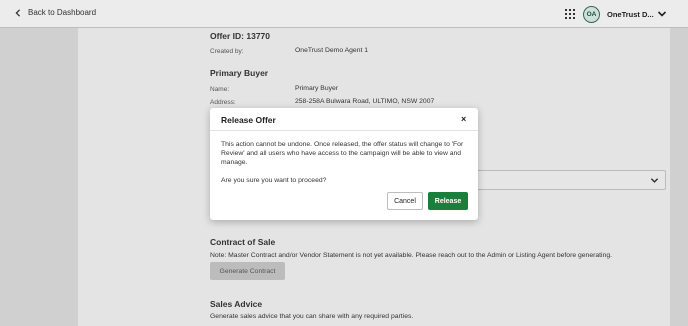  Describe the element at coordinates (274, 180) in the screenshot. I see `dialog-question: Are you sure you want to proceed?` at that location.